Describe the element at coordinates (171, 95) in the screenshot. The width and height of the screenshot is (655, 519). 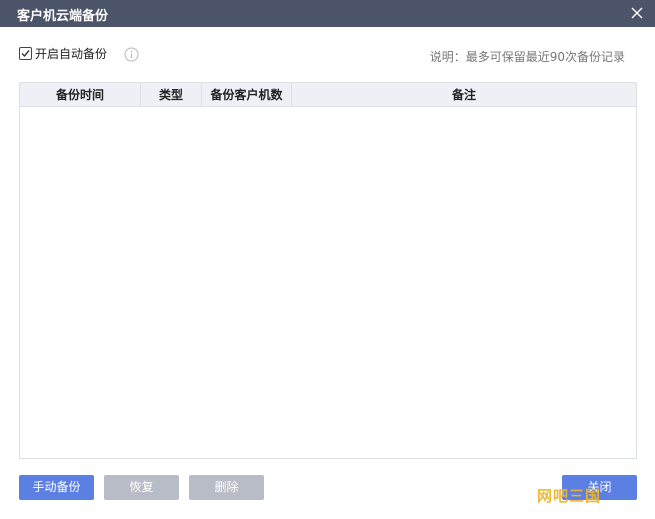
I see `column-header-type: 类型` at that location.